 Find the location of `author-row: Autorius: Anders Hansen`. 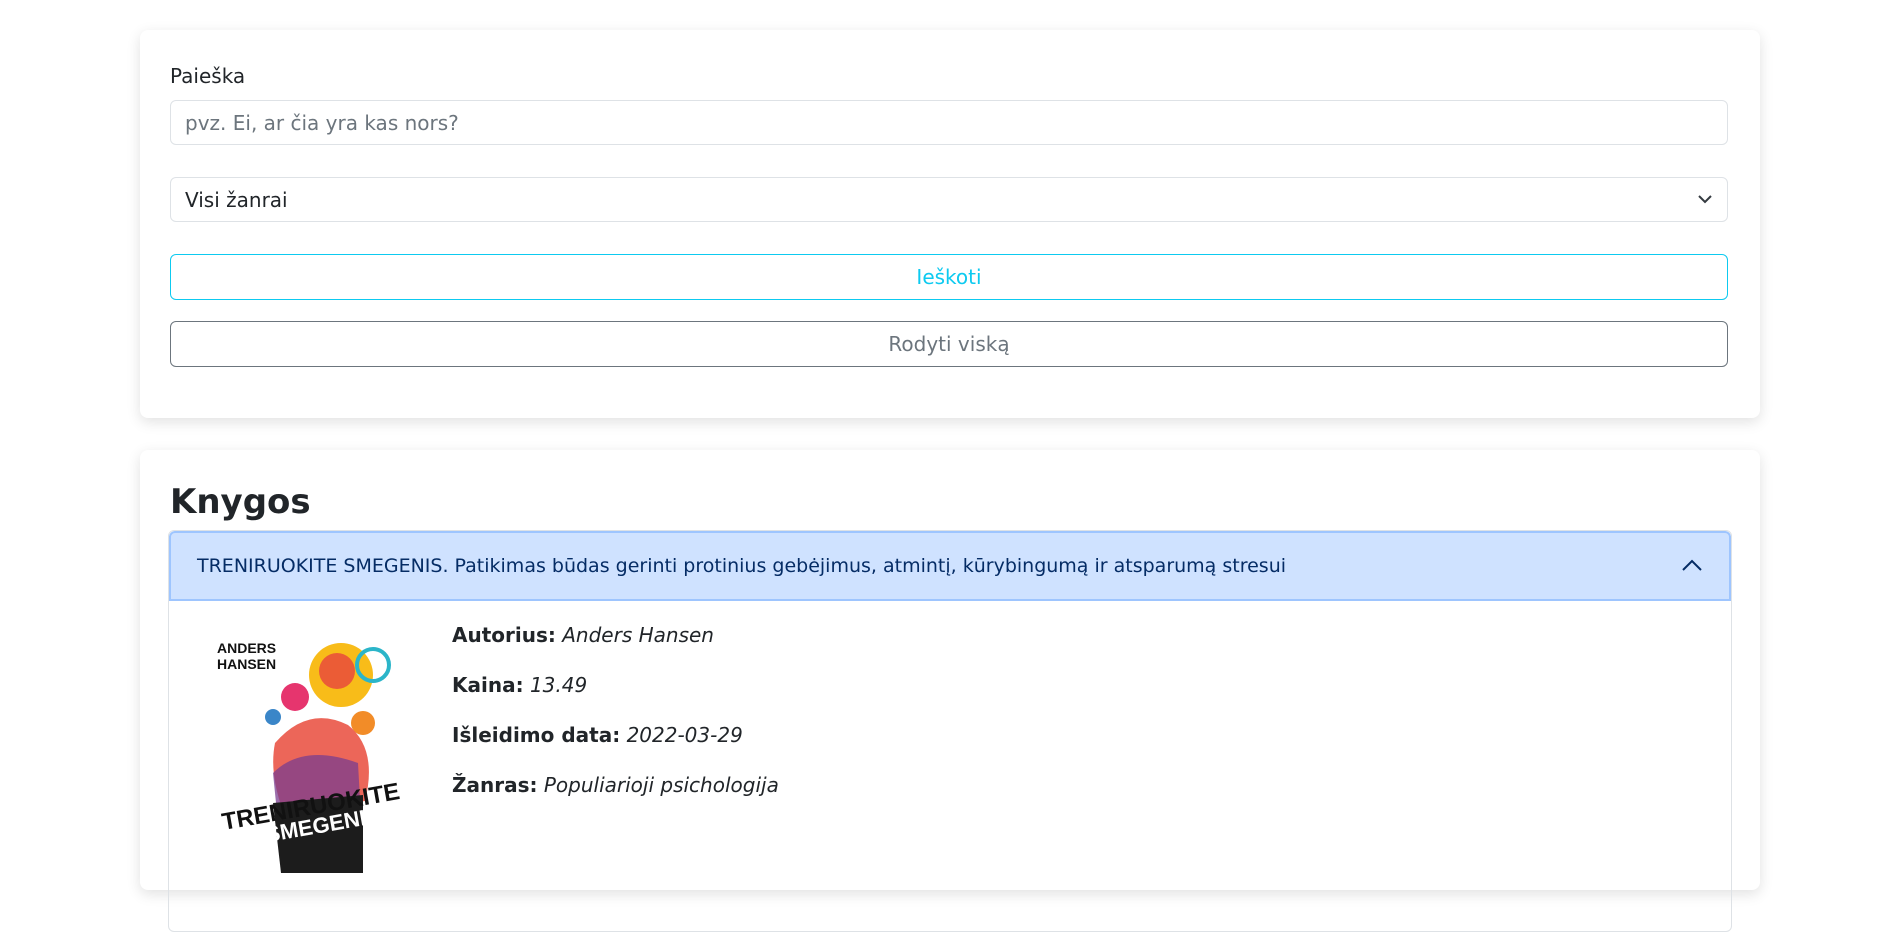

author-row: Autorius: Anders Hansen is located at coordinates (615, 646).